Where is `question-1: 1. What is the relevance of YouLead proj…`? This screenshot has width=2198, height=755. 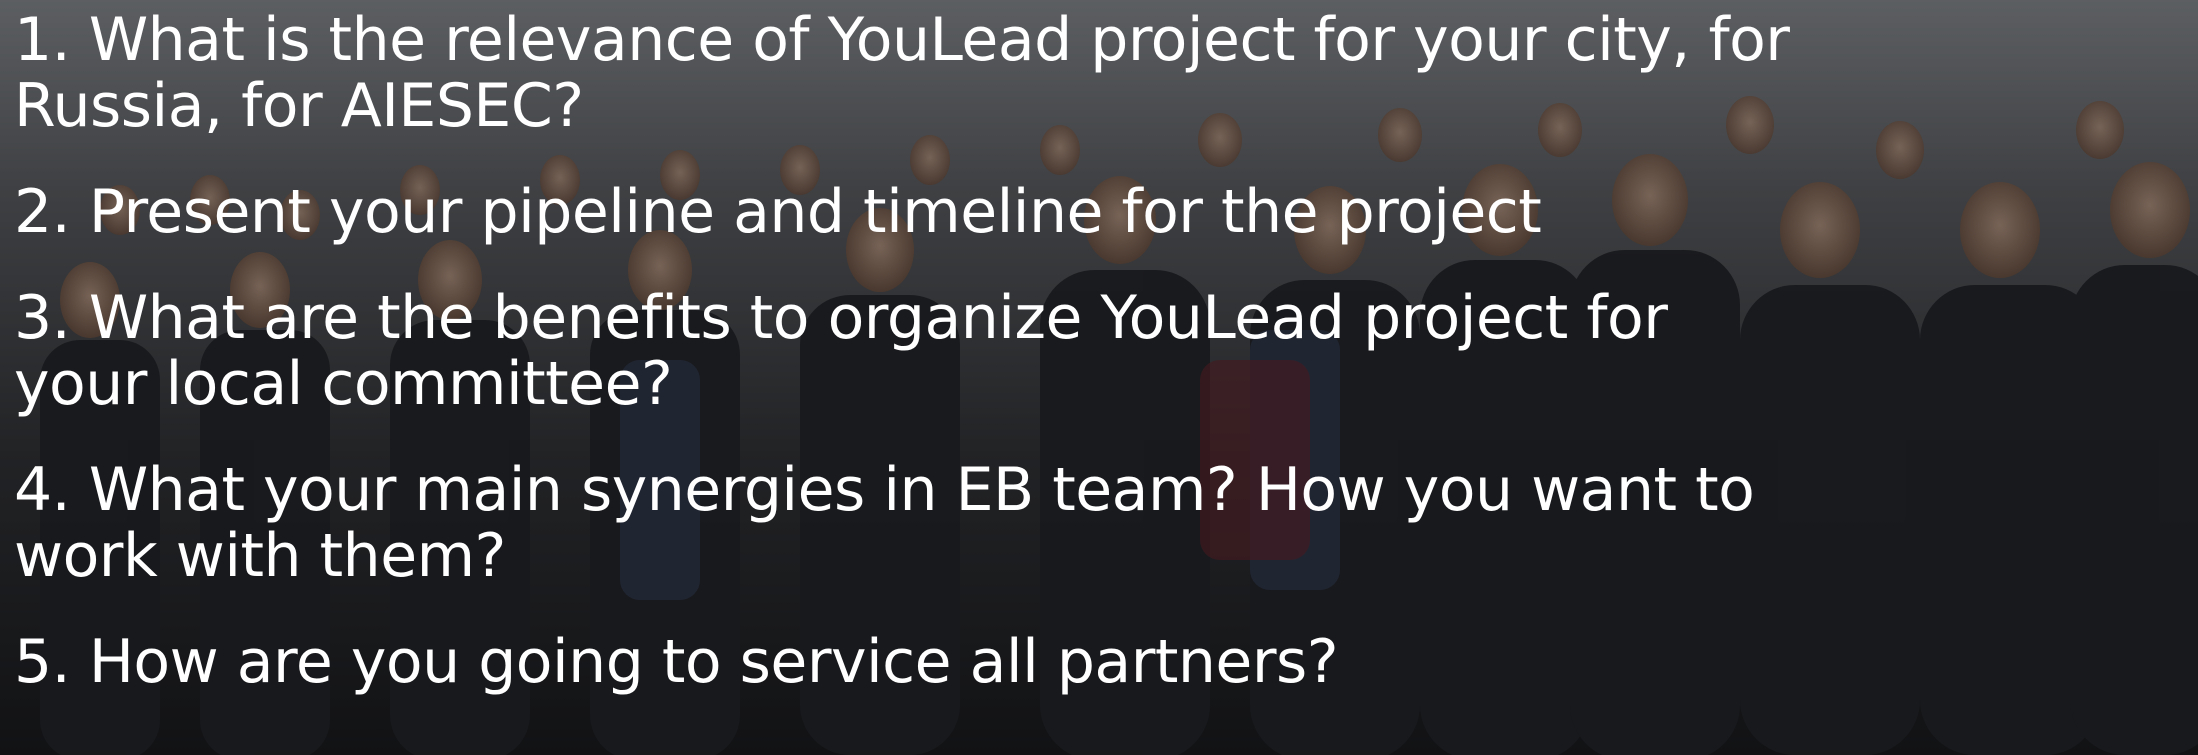
question-1: 1. What is the relevance of YouLead proj… is located at coordinates (902, 73).